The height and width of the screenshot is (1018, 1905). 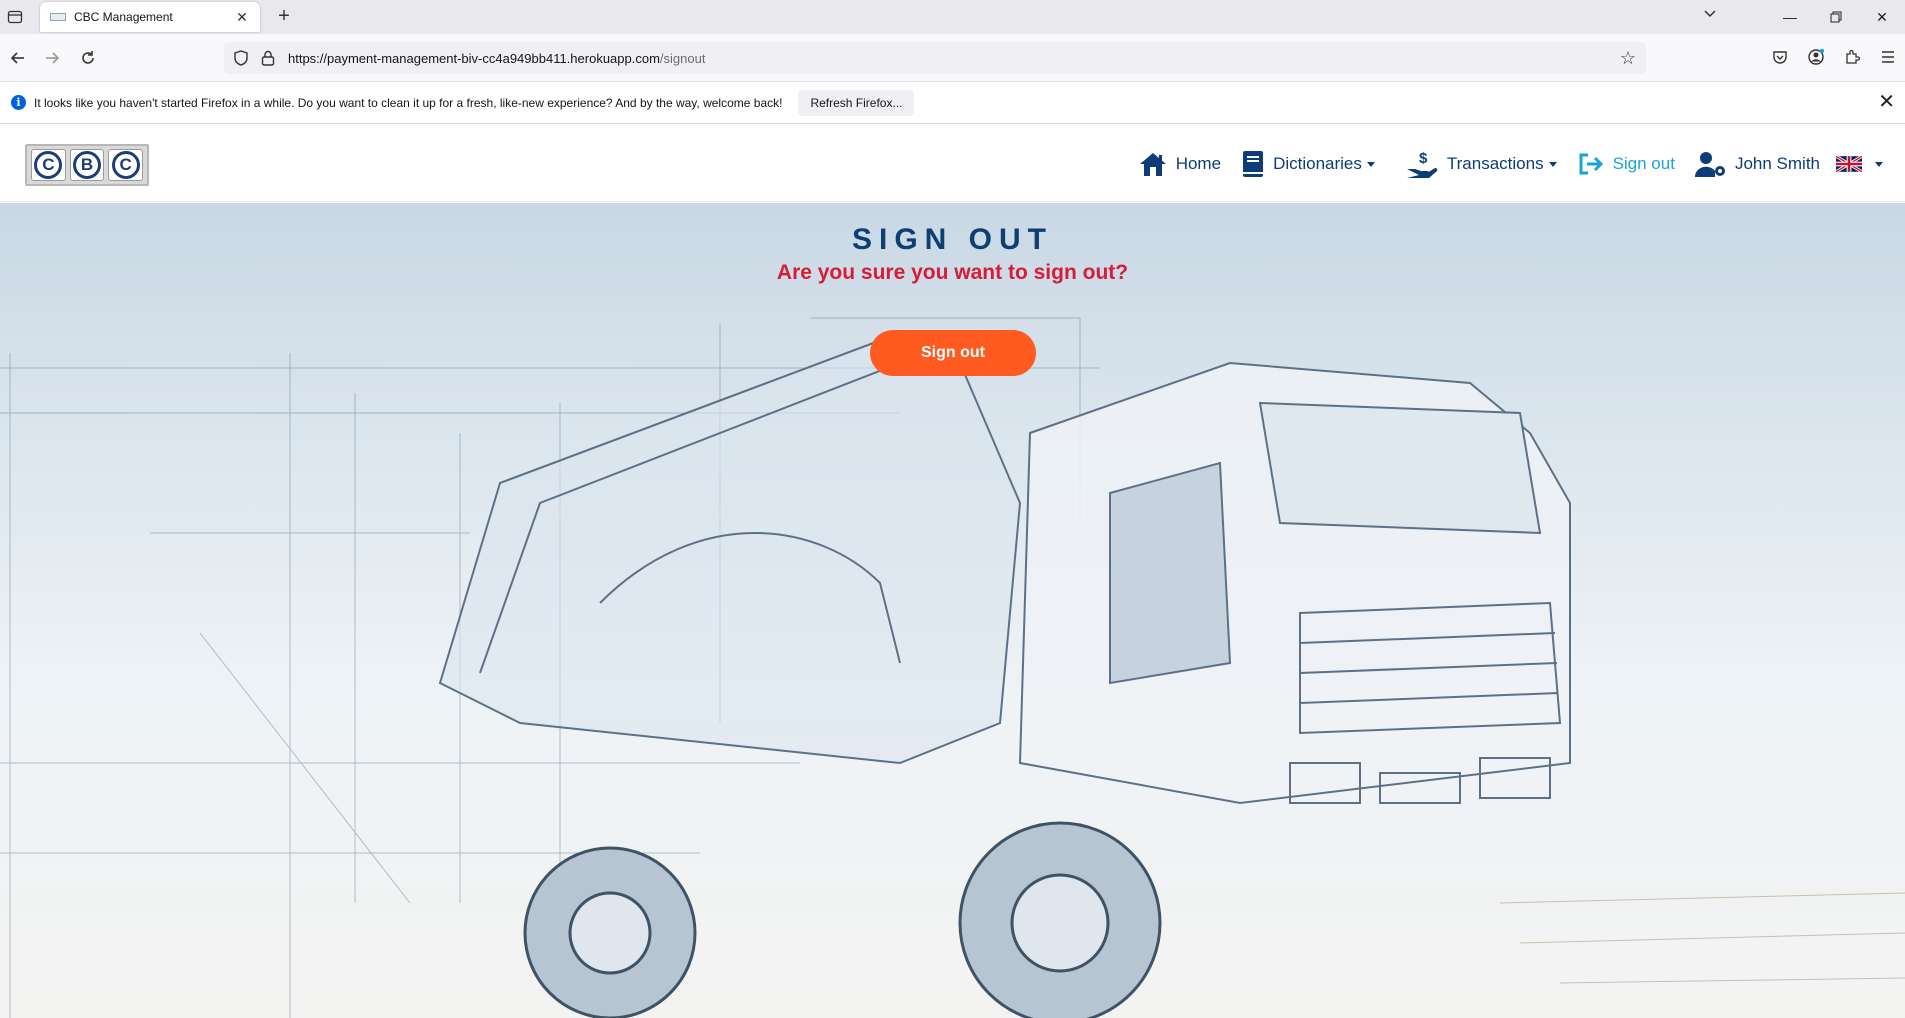 I want to click on logo-tile-1: C, so click(x=48, y=165).